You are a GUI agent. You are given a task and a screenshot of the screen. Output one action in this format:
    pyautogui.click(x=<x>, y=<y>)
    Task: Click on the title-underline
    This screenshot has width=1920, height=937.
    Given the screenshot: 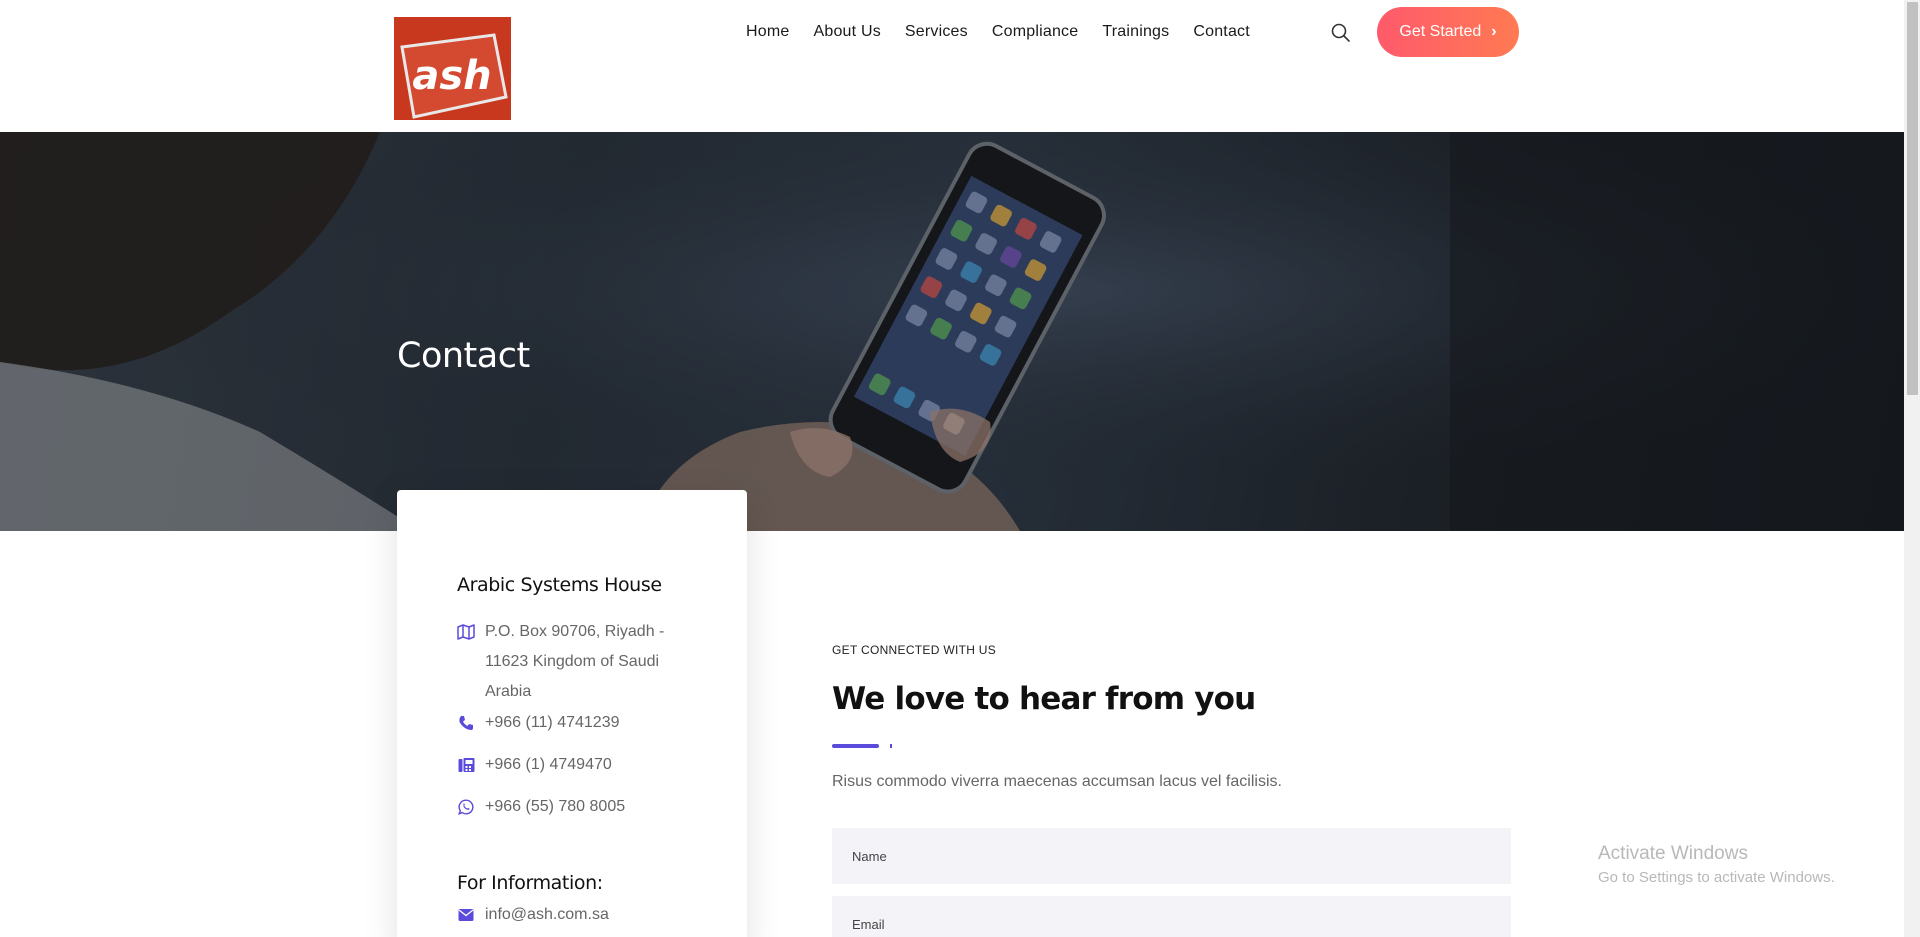 What is the action you would take?
    pyautogui.click(x=855, y=746)
    